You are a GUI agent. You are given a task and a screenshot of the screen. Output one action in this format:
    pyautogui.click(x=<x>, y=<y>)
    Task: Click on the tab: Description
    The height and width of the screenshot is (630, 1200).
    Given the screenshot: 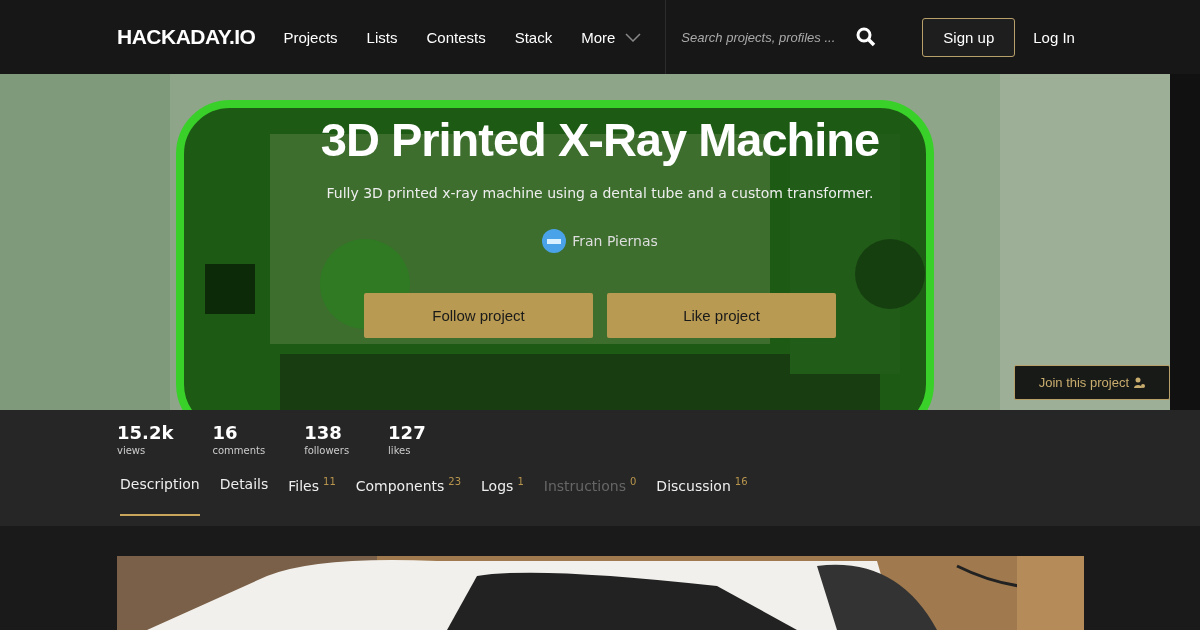 What is the action you would take?
    pyautogui.click(x=160, y=496)
    